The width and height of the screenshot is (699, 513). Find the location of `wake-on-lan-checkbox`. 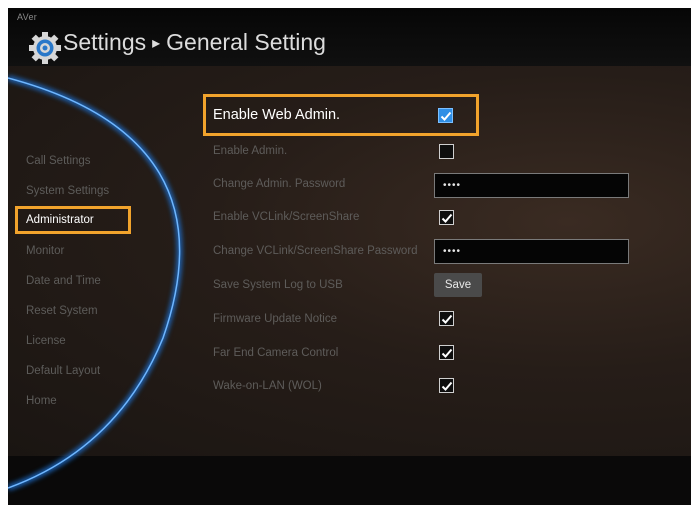

wake-on-lan-checkbox is located at coordinates (446, 385).